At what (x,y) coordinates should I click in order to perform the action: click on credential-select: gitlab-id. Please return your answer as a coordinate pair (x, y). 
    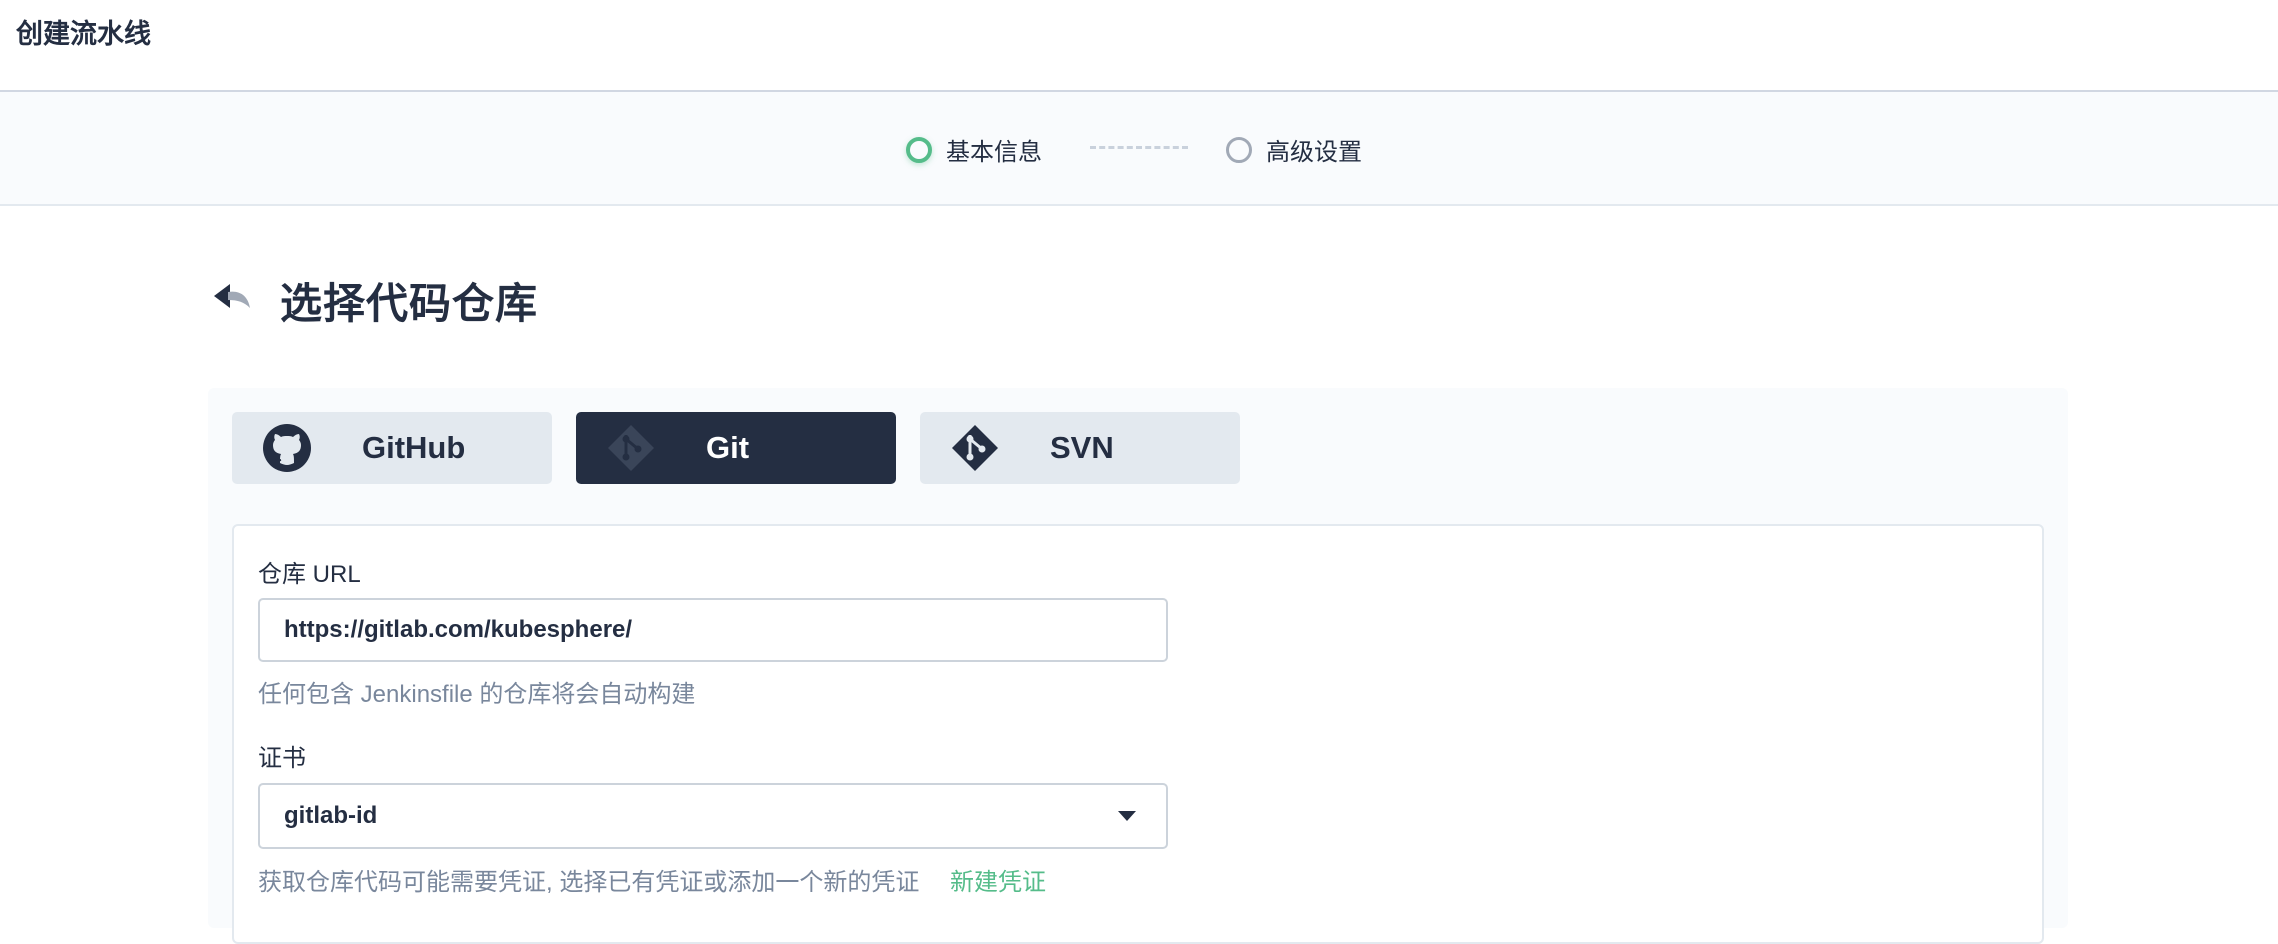
    Looking at the image, I should click on (713, 816).